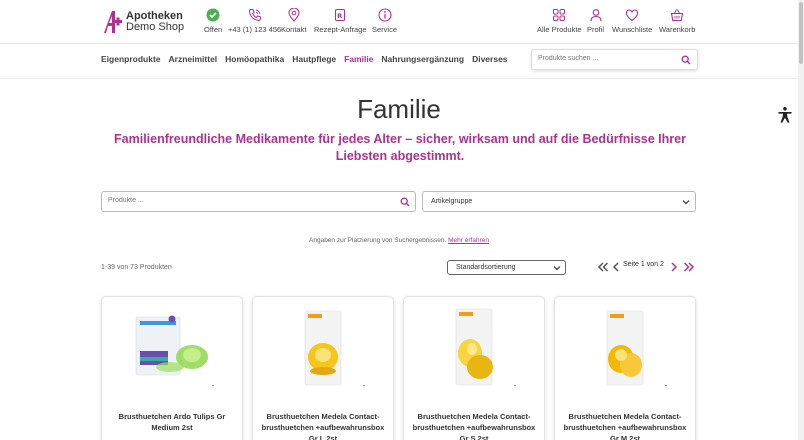 Image resolution: width=804 pixels, height=440 pixels. Describe the element at coordinates (314, 59) in the screenshot. I see `nav-item-hautpflege: Hautpflege` at that location.